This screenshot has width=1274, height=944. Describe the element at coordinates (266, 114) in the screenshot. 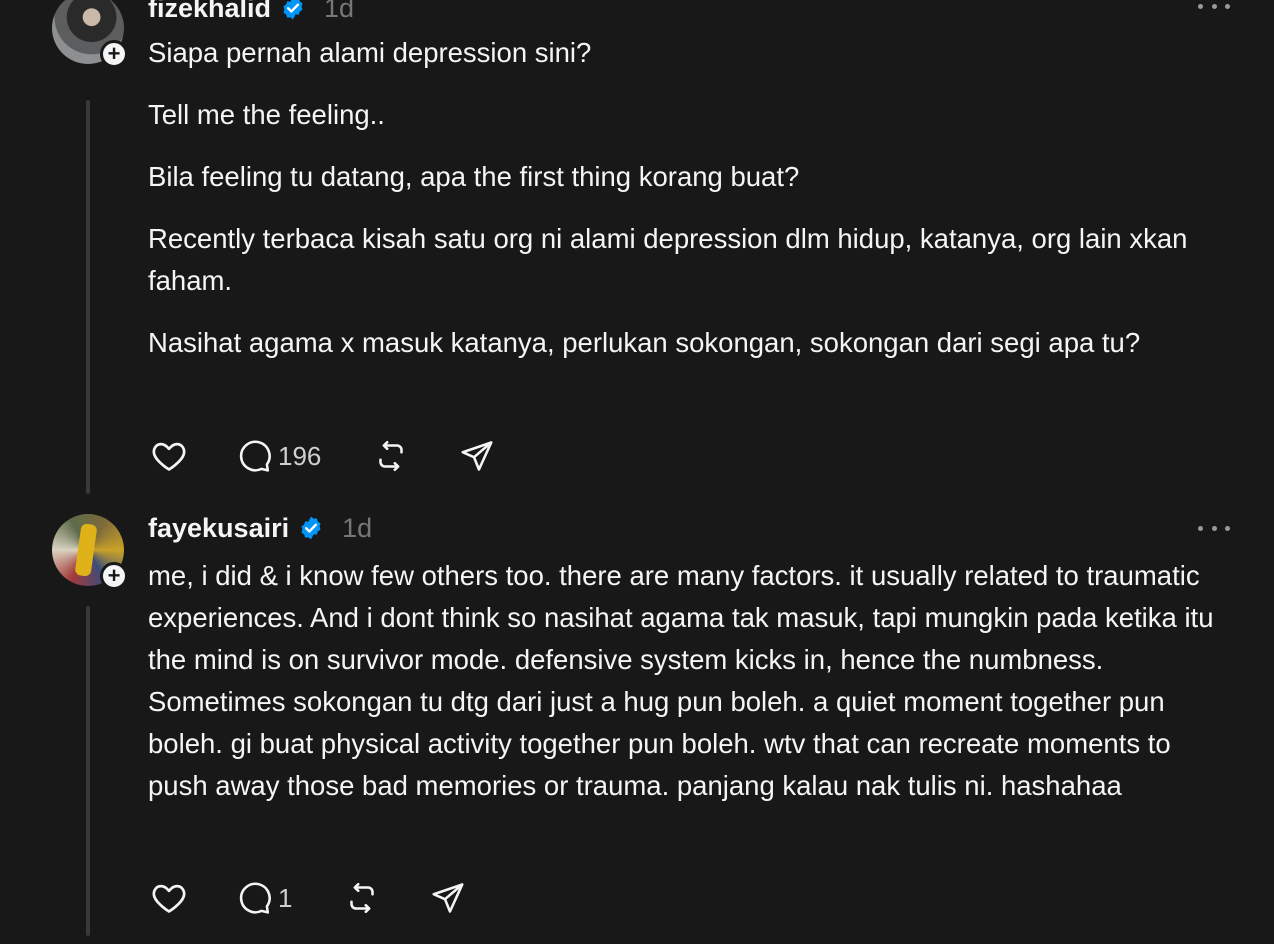

I see `post-paragraph: Tell me the feeling..` at that location.